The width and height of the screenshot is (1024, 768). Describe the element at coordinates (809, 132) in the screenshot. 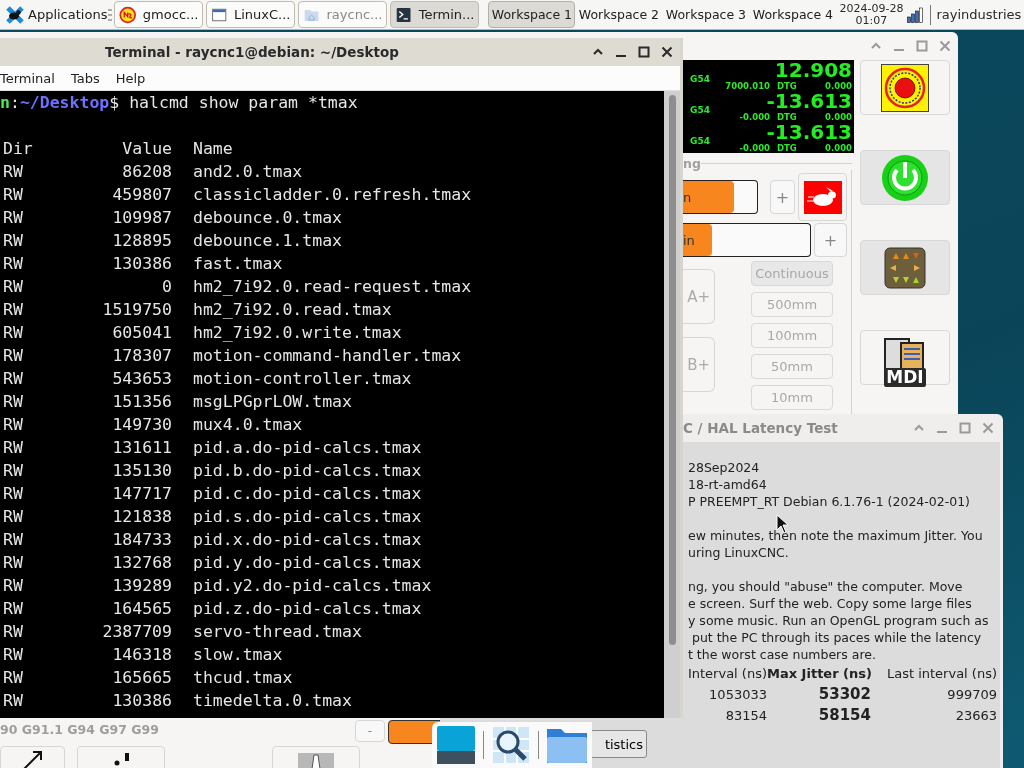

I see `axis-position: -13.613` at that location.